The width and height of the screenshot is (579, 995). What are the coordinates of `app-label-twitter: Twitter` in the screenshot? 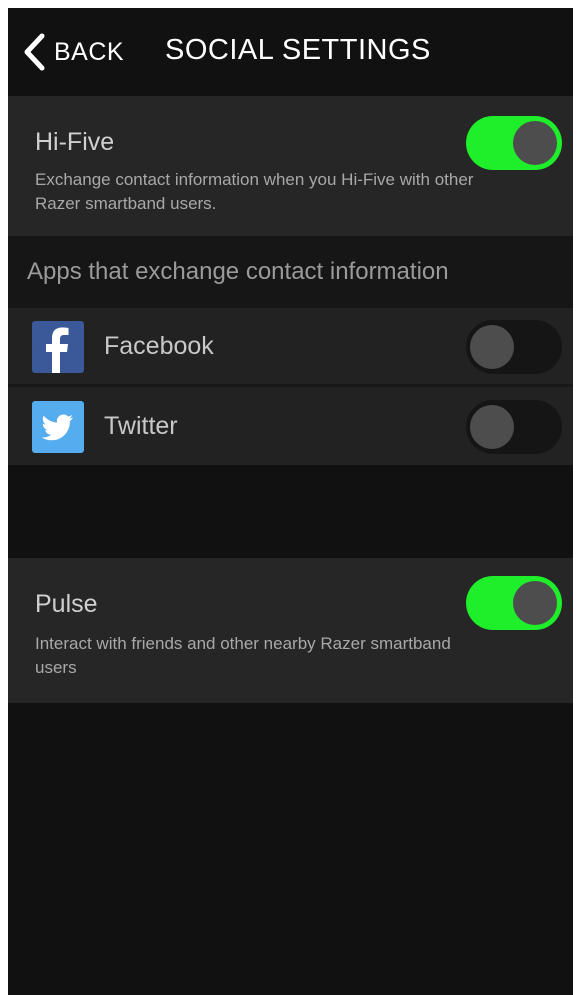 It's located at (141, 426).